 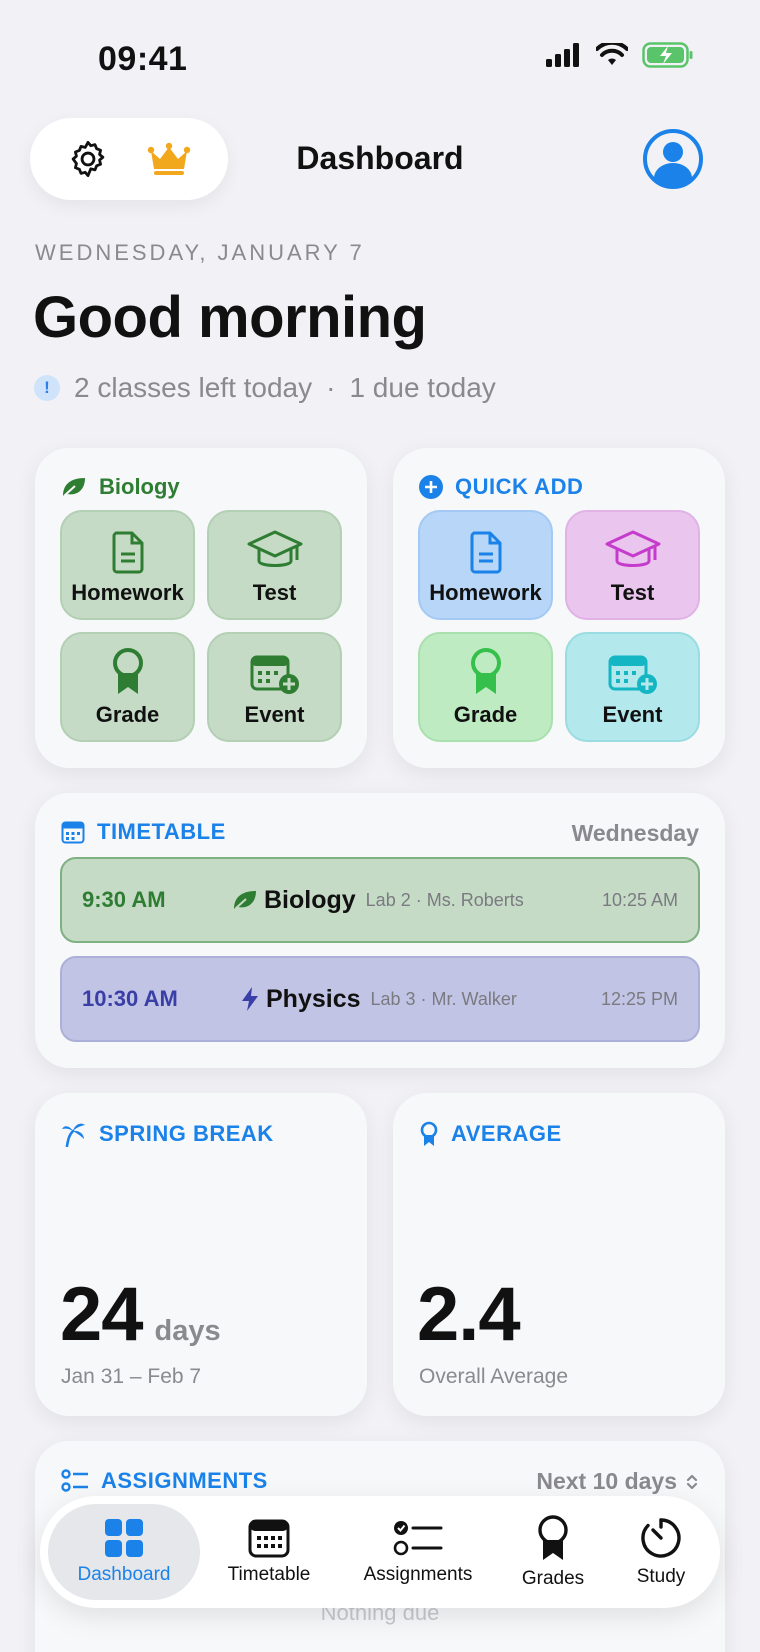 What do you see at coordinates (418, 1574) in the screenshot?
I see `tab-label: Assignments` at bounding box center [418, 1574].